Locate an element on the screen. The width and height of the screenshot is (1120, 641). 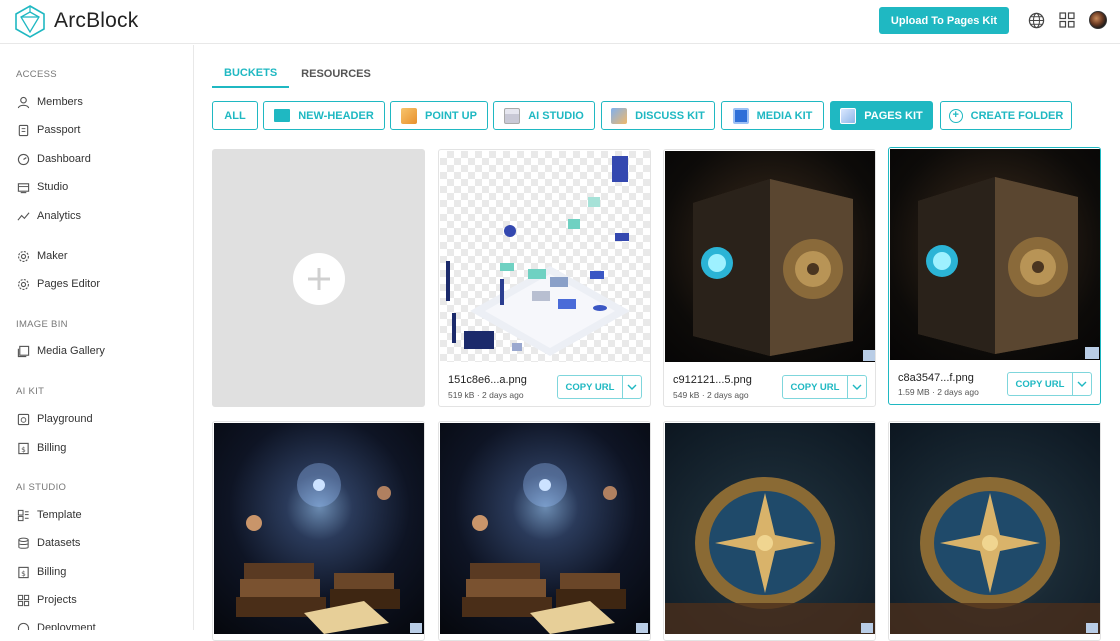
file-name: c912121...5.png is located at coordinates (712, 380).